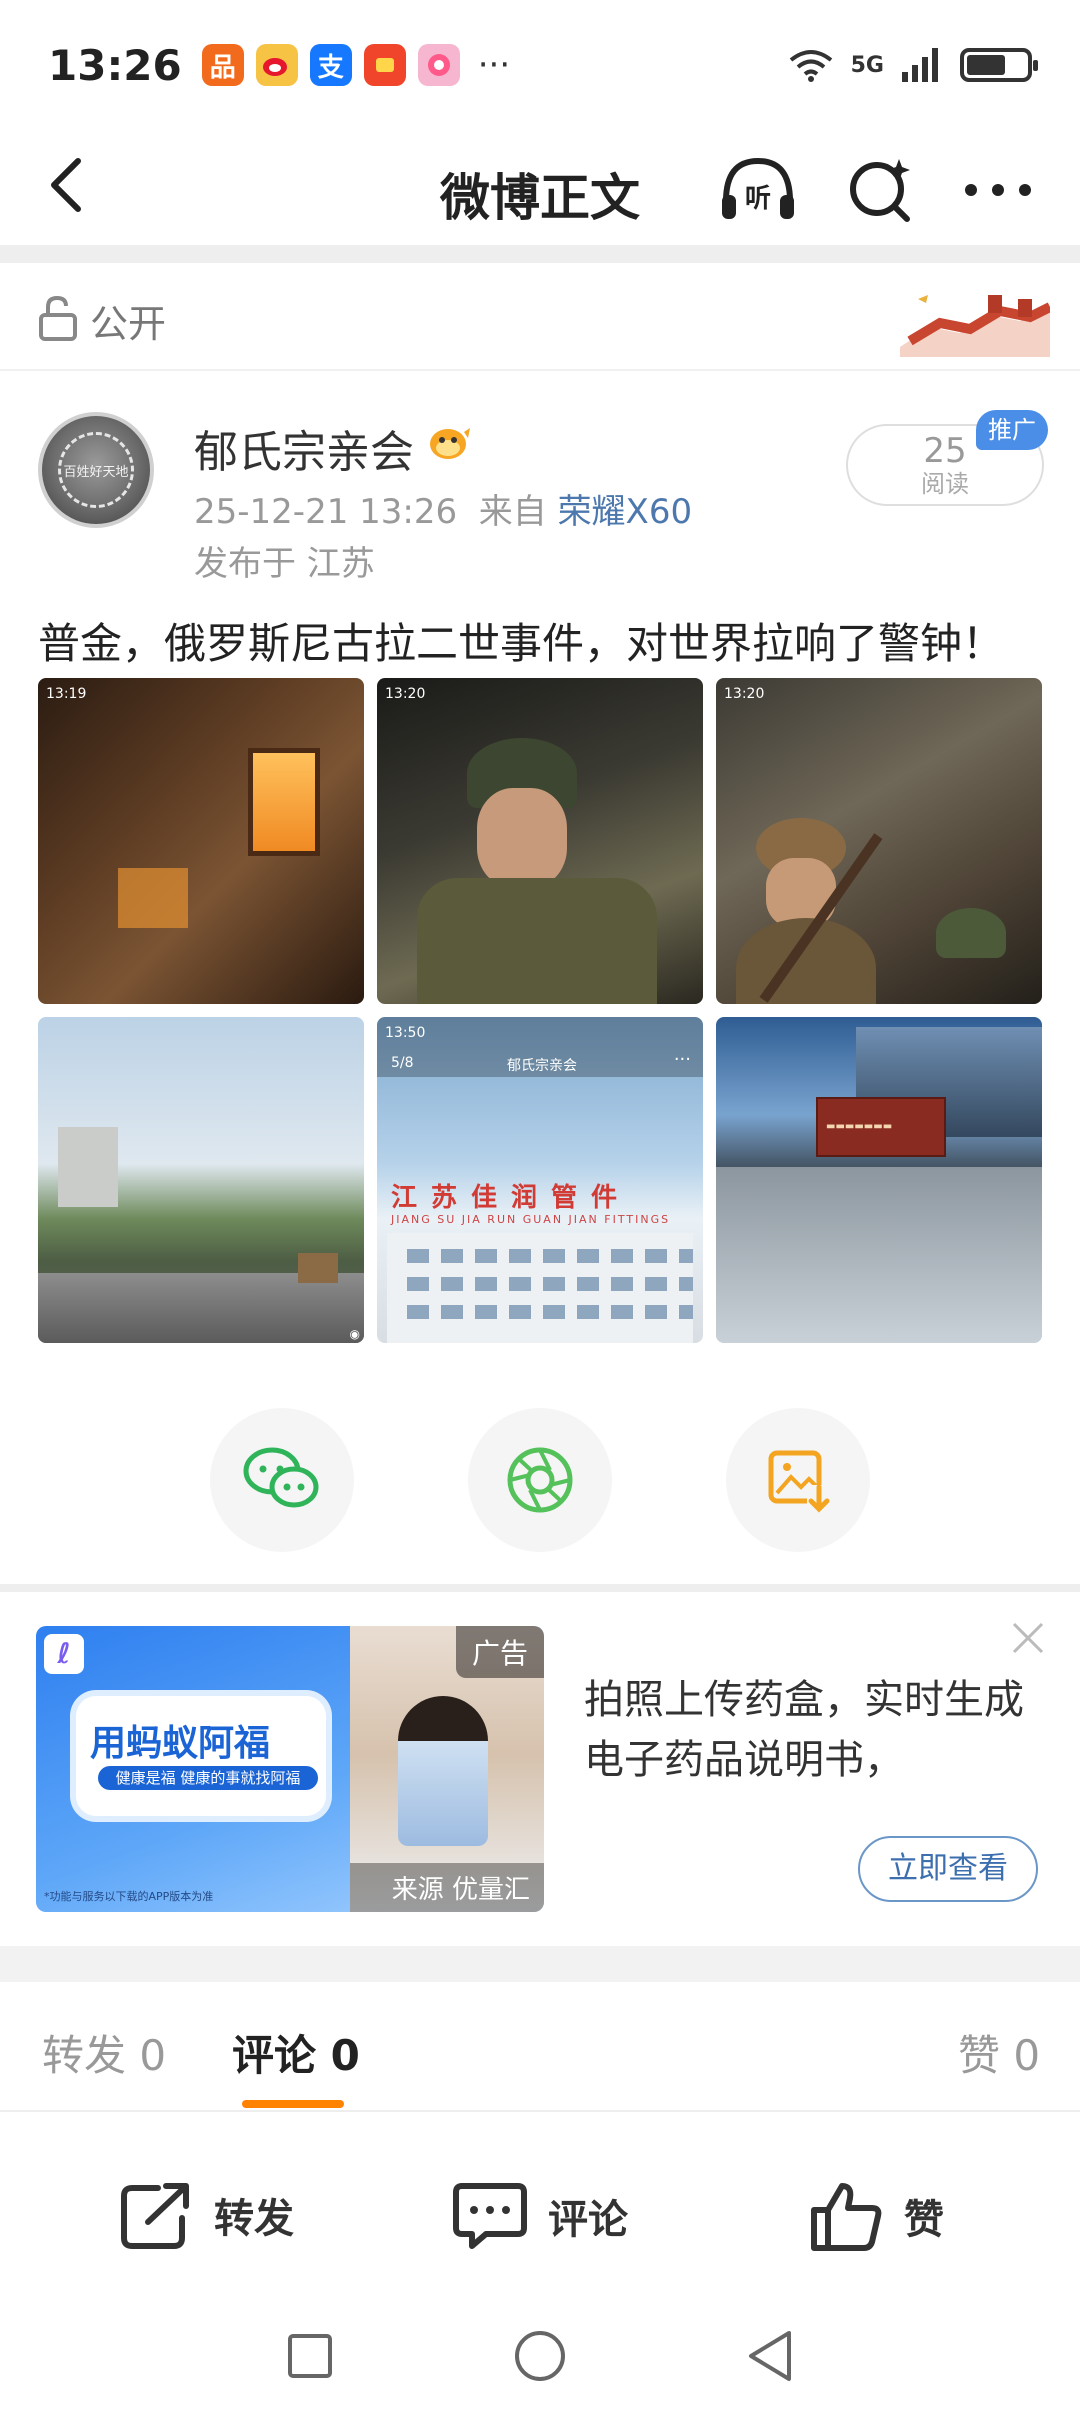 The image size is (1080, 2412). What do you see at coordinates (814, 1730) in the screenshot?
I see `ad-description: 拍照上传药盒，实时生成电子药品说明书，` at bounding box center [814, 1730].